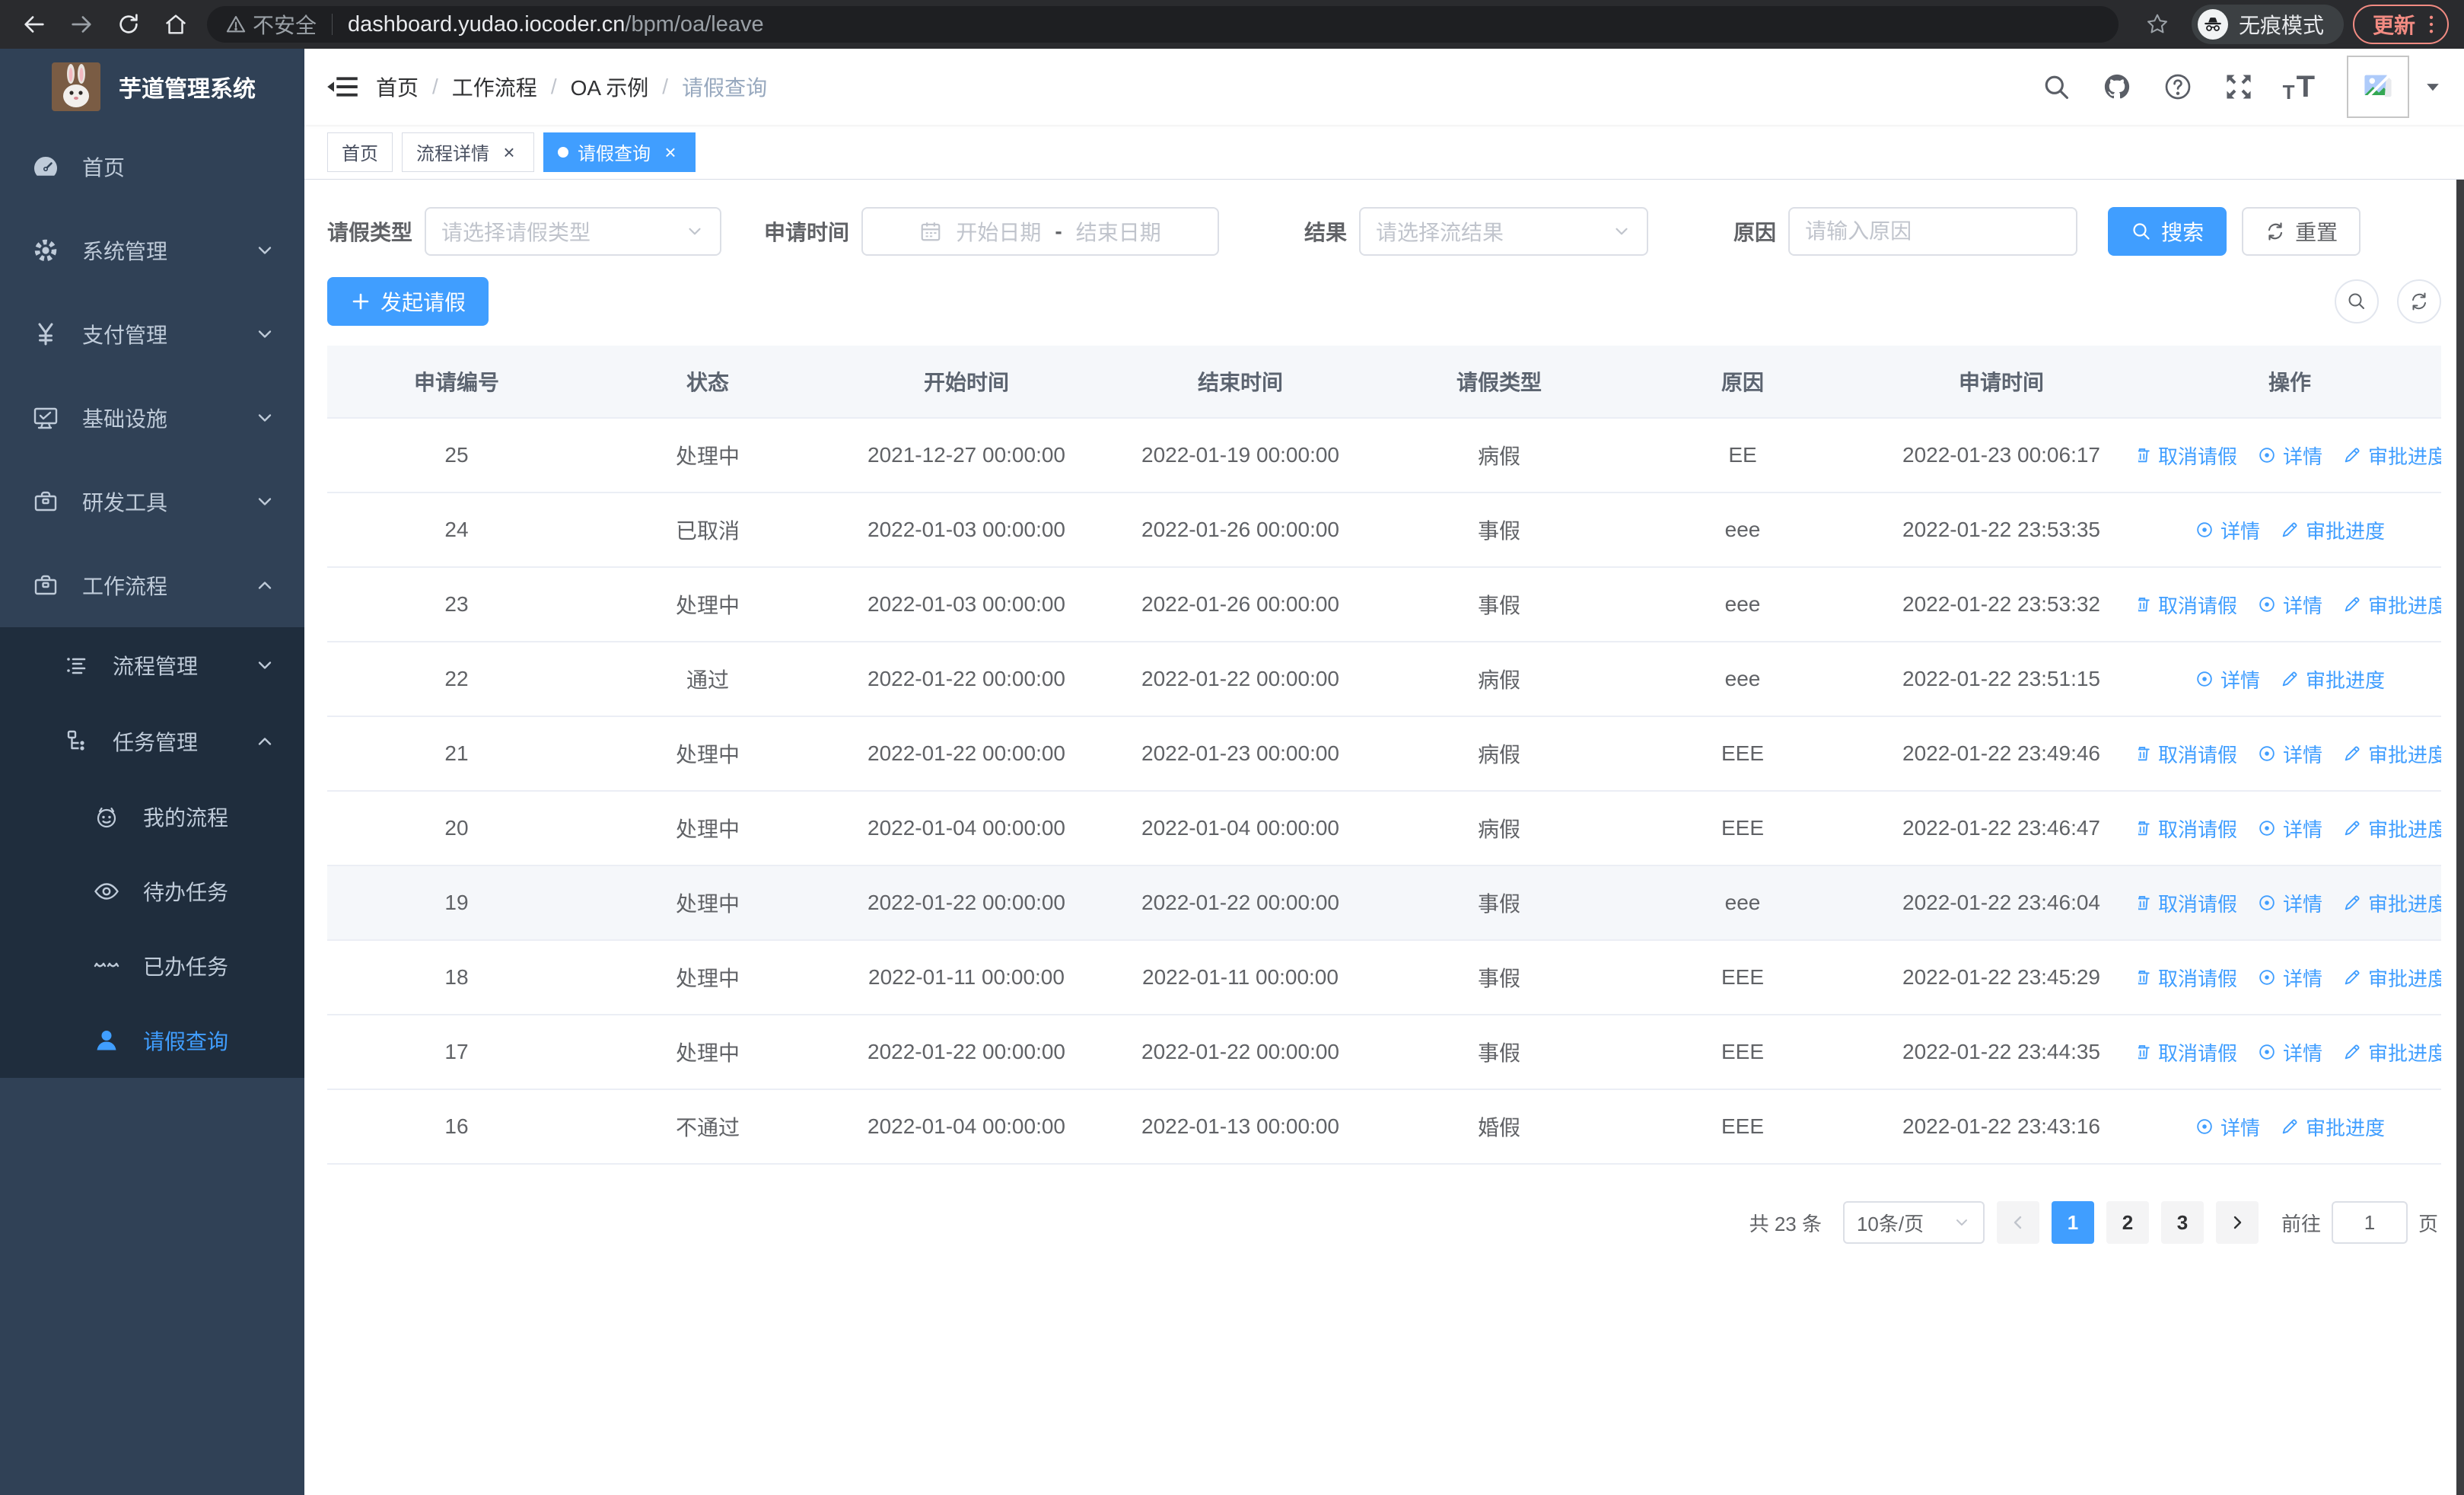 This screenshot has width=2464, height=1495. Describe the element at coordinates (1504, 231) in the screenshot. I see `result-select: 请选择流结果` at that location.